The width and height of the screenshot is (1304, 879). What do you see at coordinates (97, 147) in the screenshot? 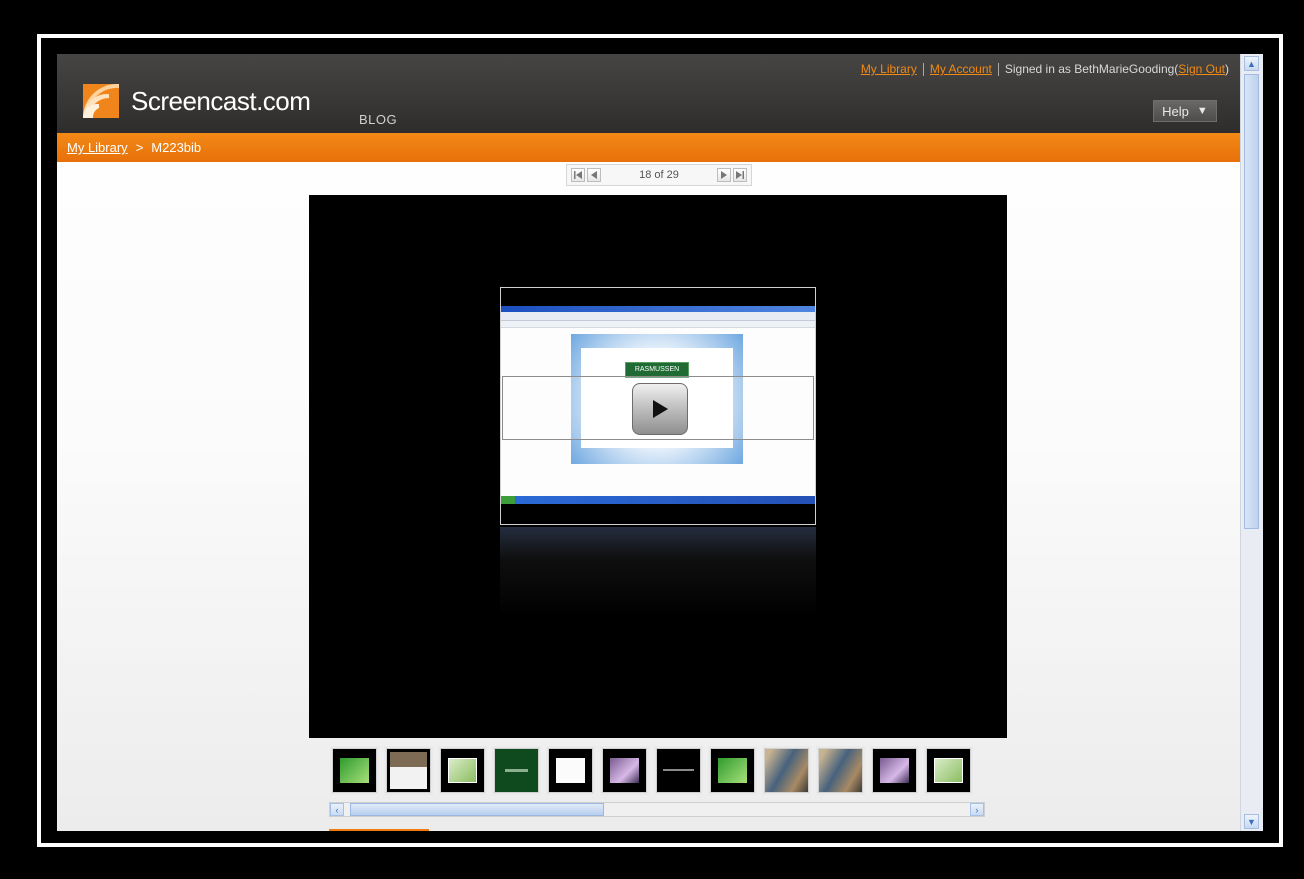
I see `breadcrumb-my-library: My Library` at bounding box center [97, 147].